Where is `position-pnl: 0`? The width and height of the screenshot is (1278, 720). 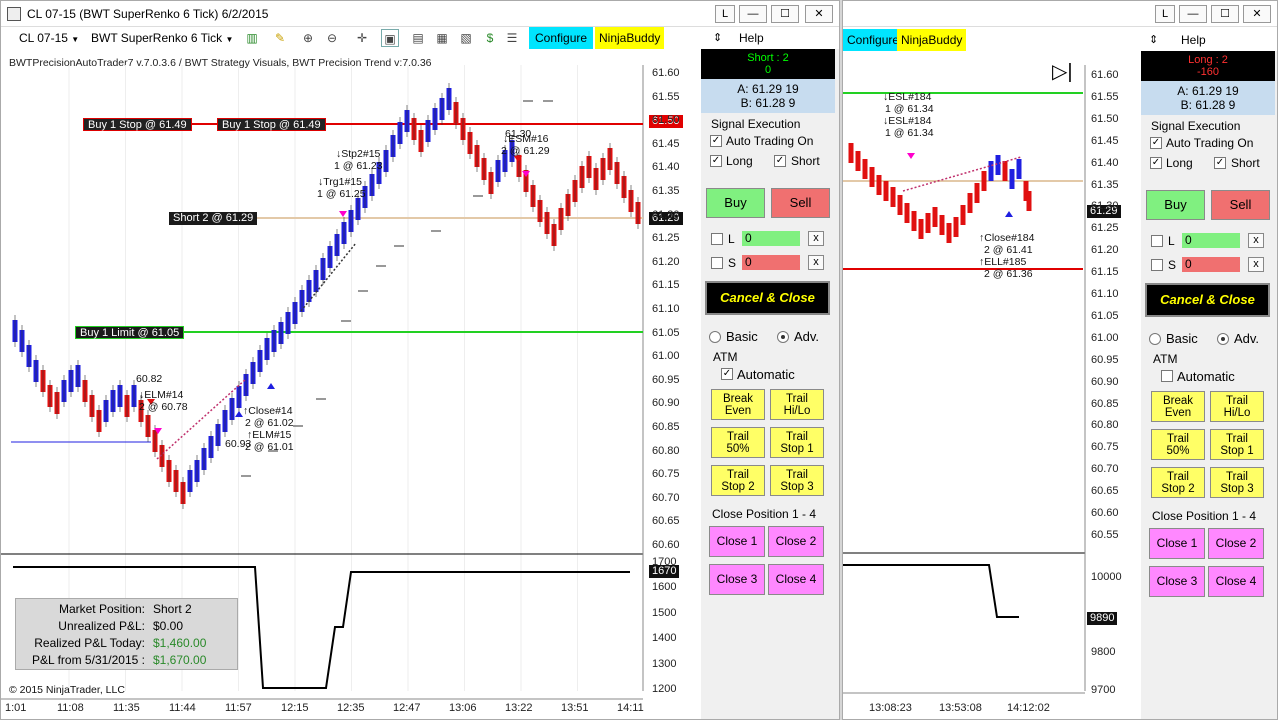 position-pnl: 0 is located at coordinates (768, 70).